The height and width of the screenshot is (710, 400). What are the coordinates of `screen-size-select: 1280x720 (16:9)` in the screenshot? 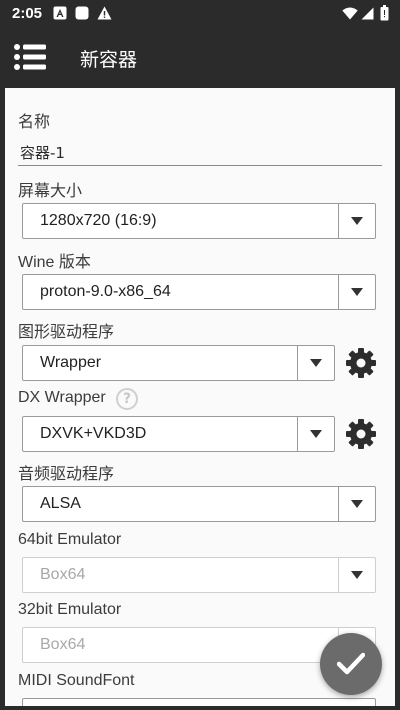 It's located at (199, 221).